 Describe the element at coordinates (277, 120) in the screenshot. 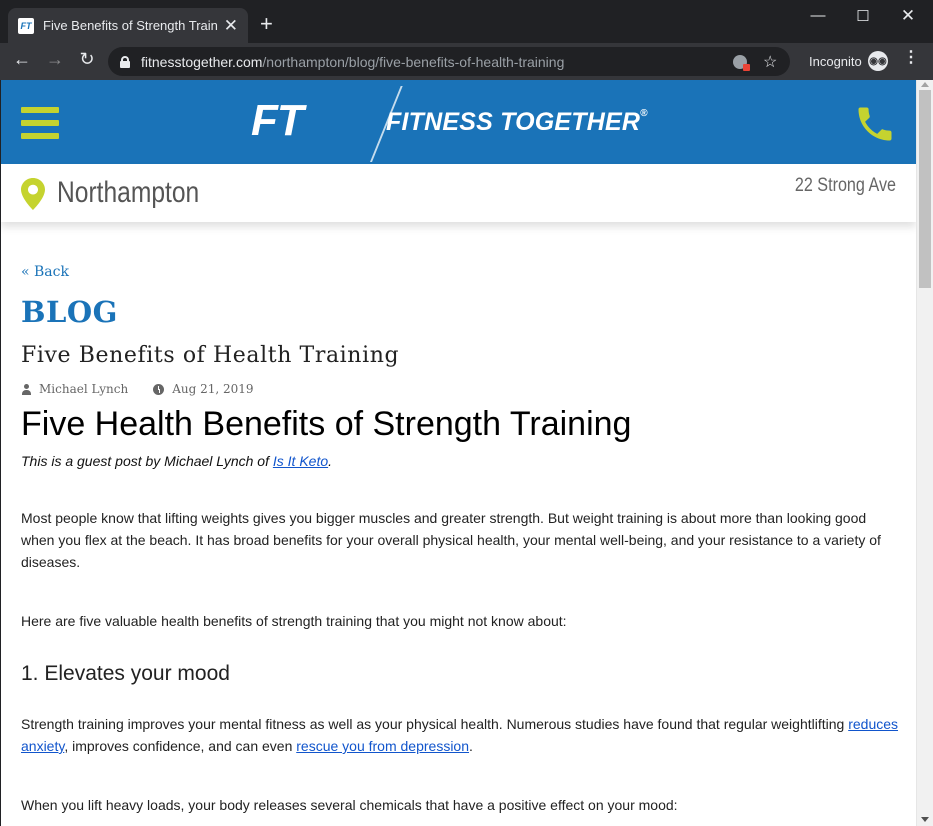

I see `logo-mark: FT` at that location.